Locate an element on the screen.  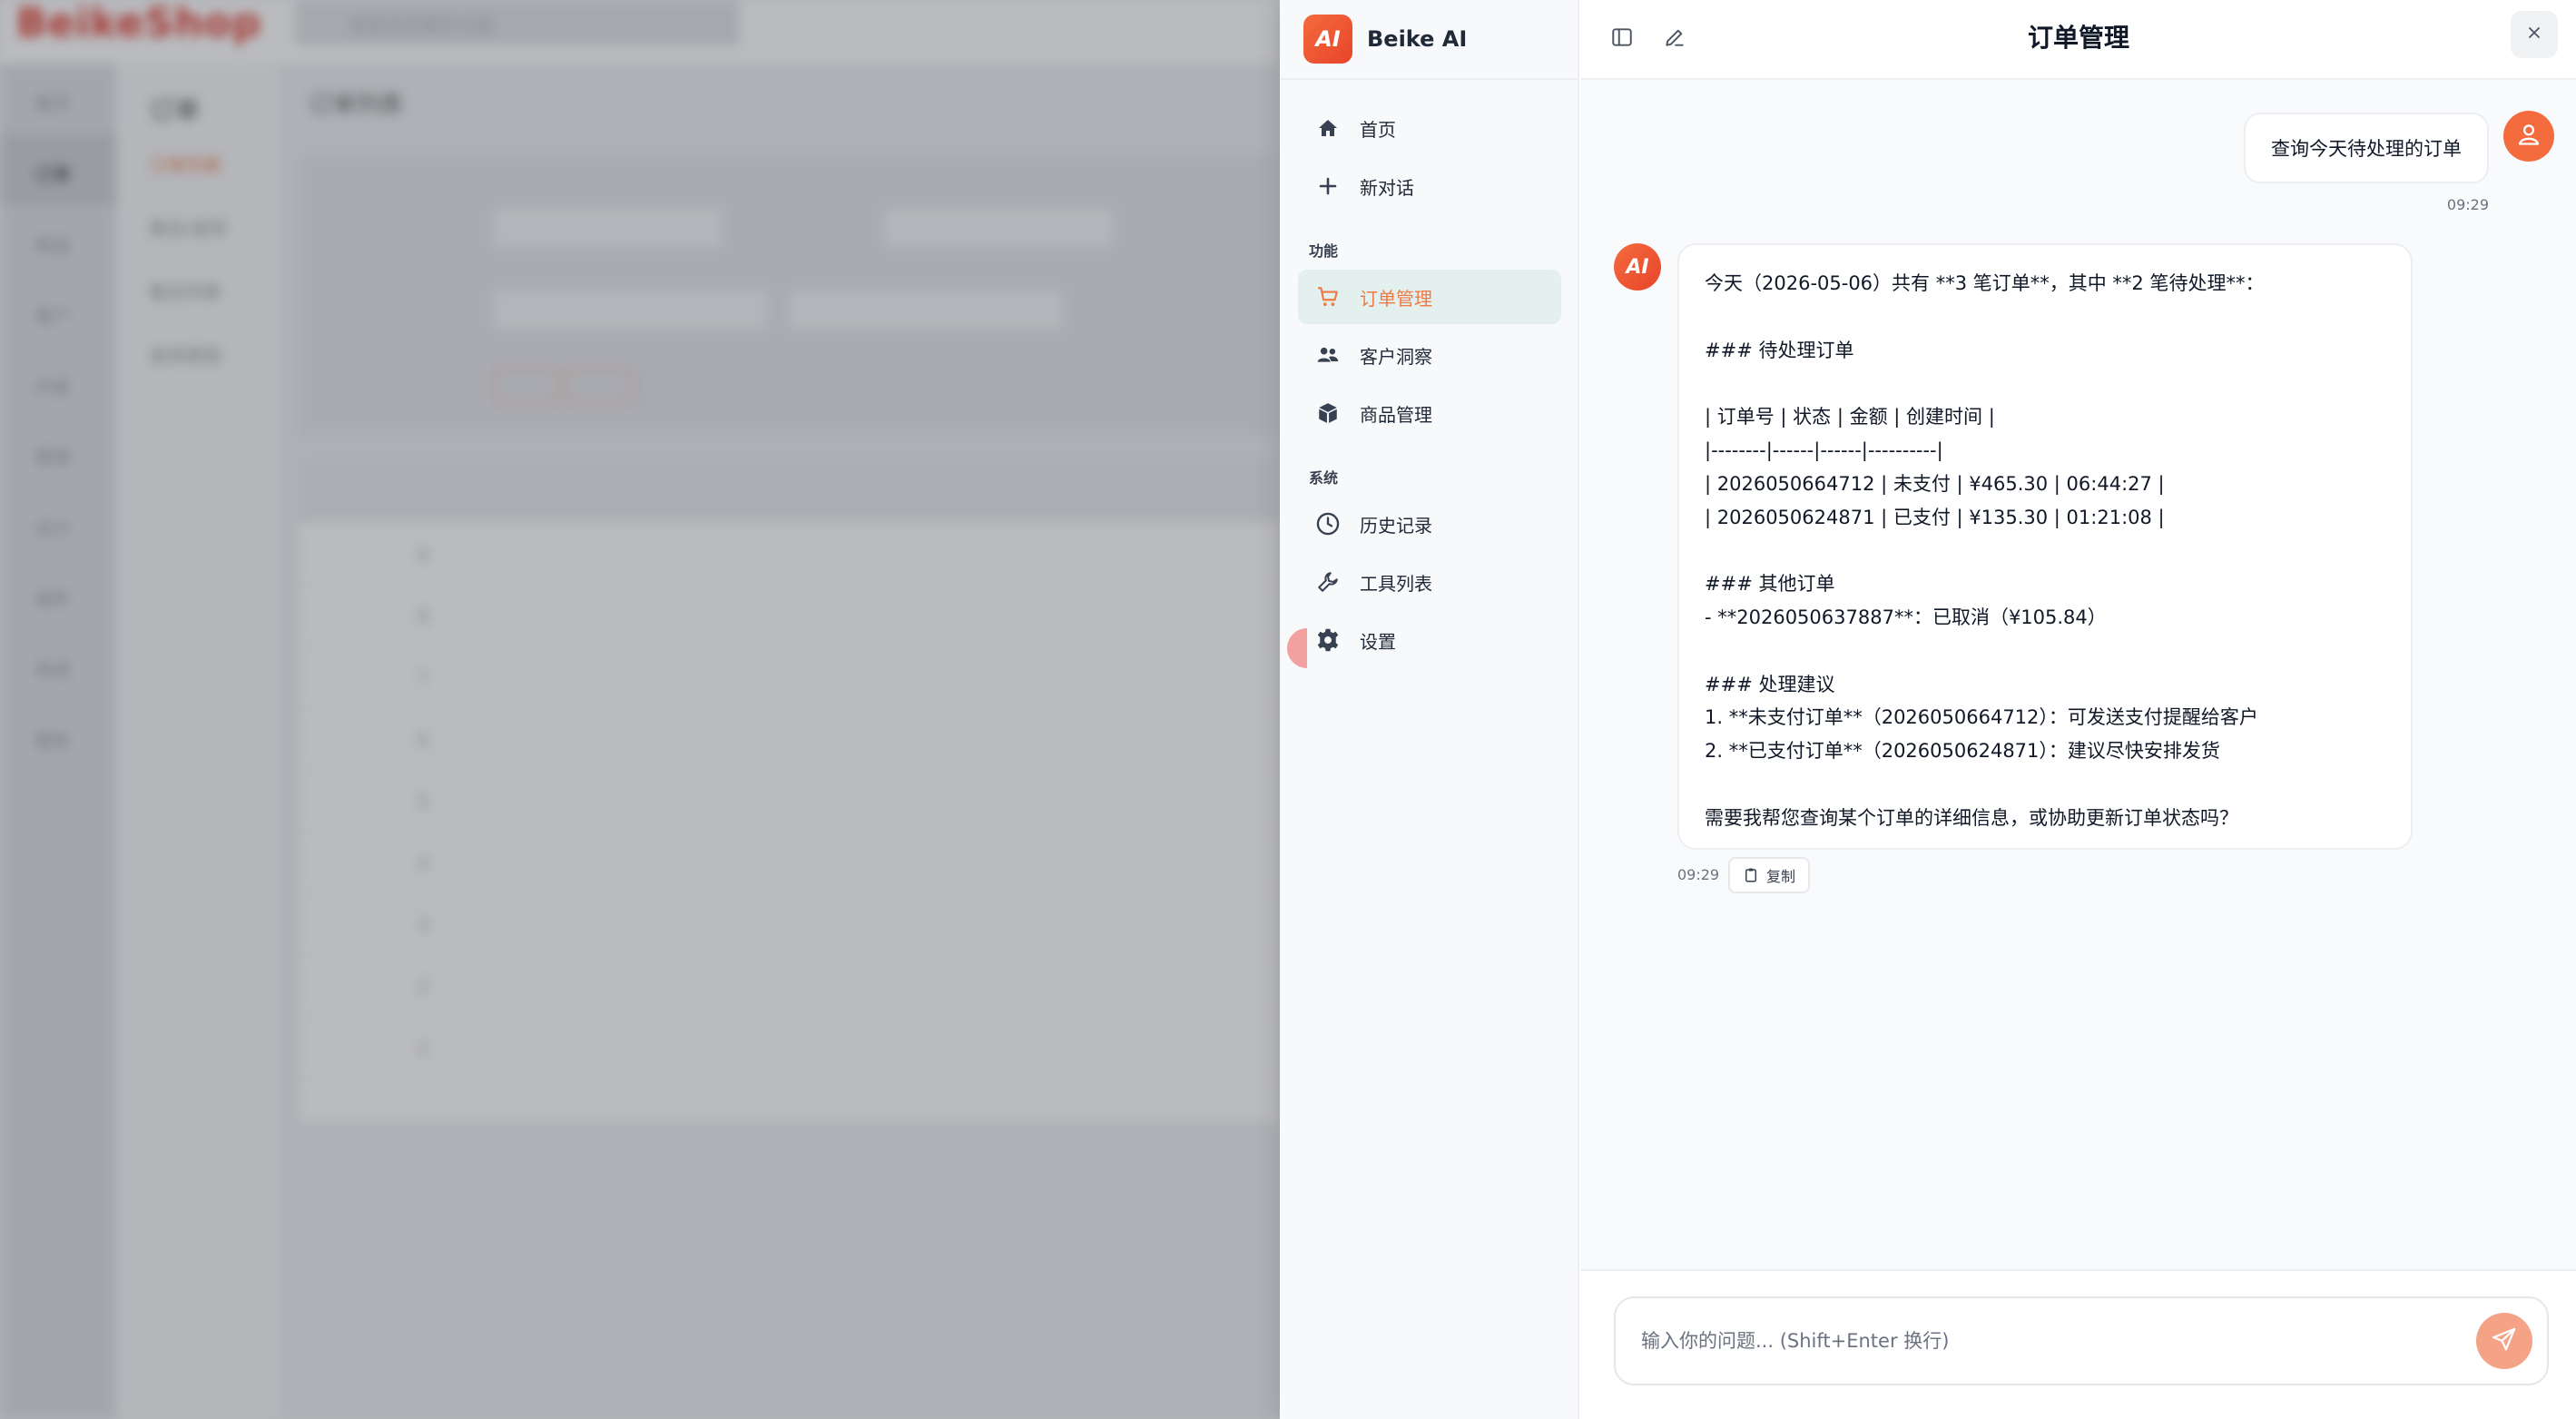
sidebar-item-label: 新对话 is located at coordinates (1387, 187).